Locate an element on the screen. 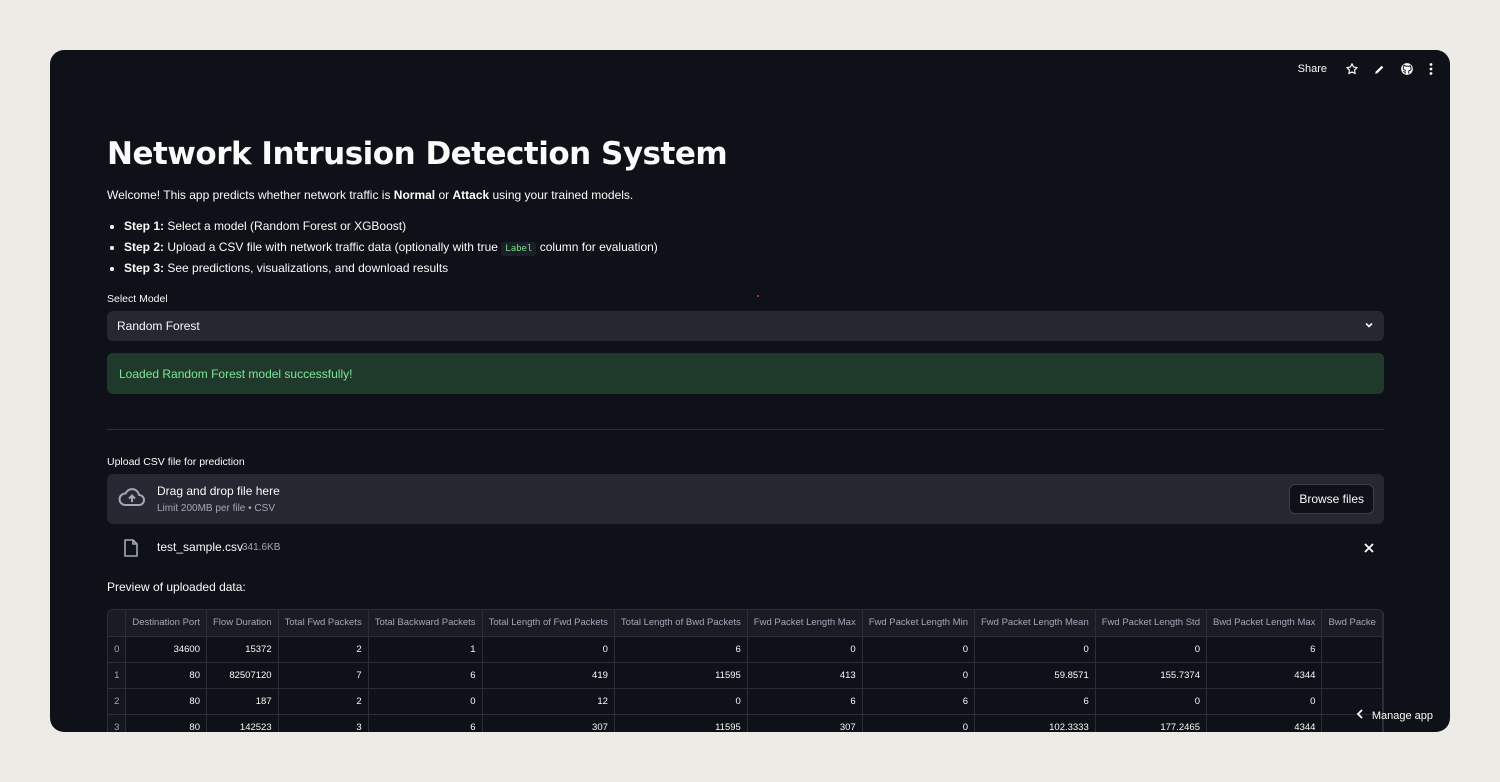 This screenshot has height=782, width=1500. table-cell: 177.2465 is located at coordinates (1151, 723).